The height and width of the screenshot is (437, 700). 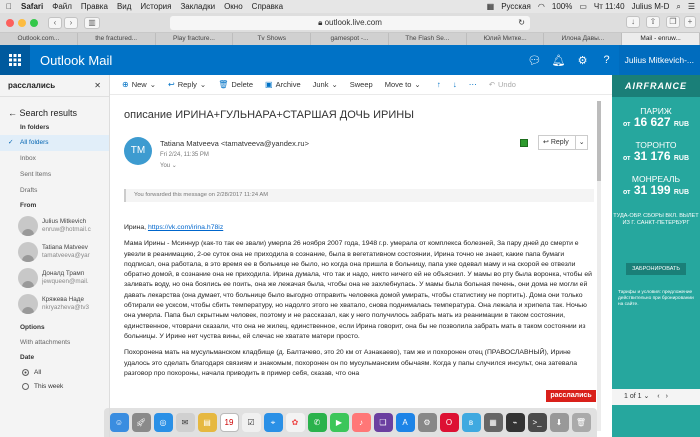 I want to click on date-this-week-radio: This week, so click(x=54, y=386).